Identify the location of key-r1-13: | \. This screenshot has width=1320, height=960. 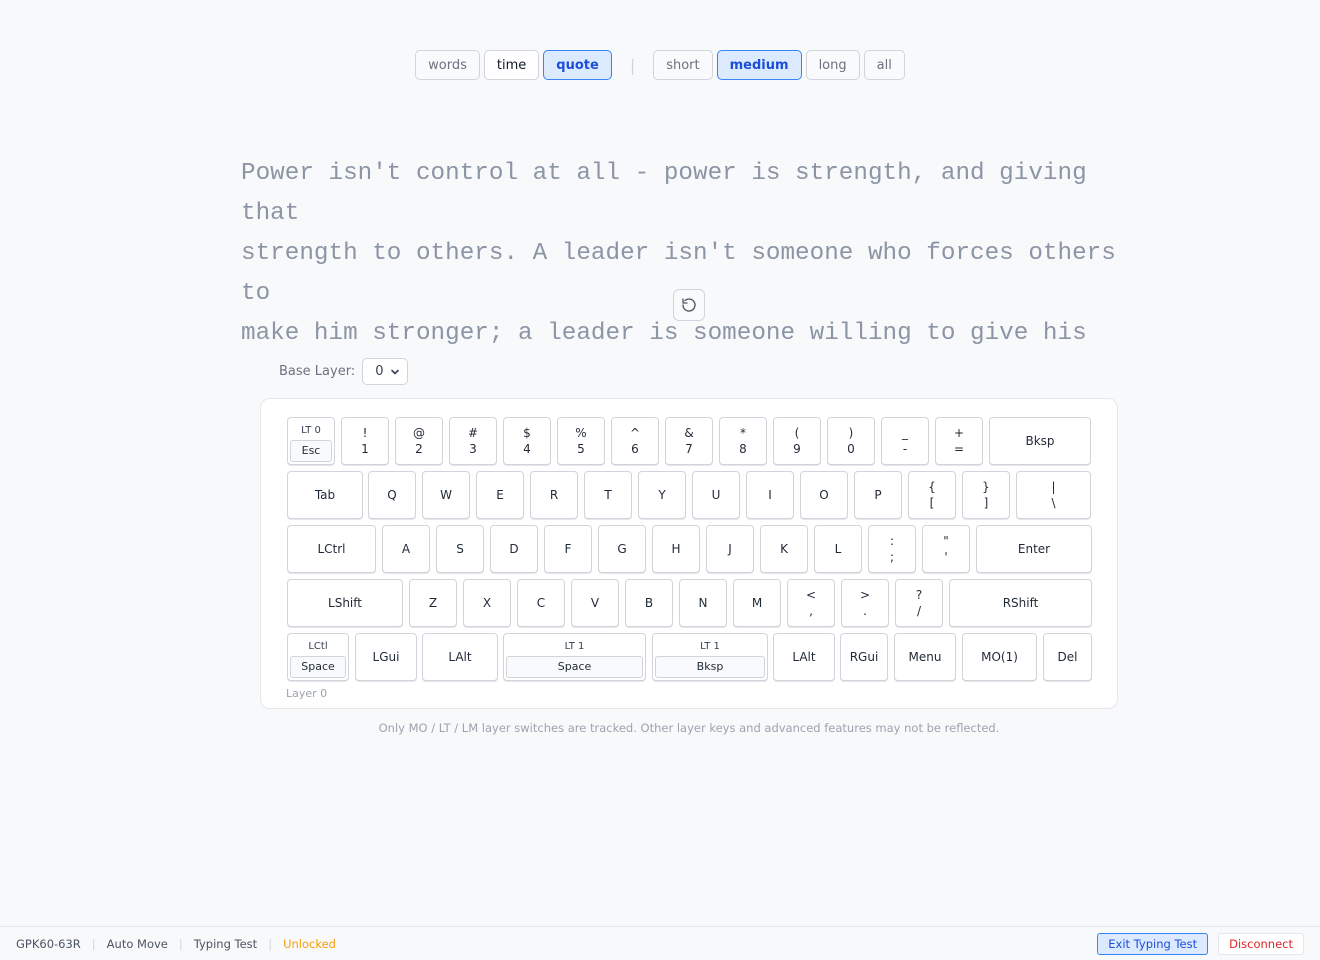
(1053, 495).